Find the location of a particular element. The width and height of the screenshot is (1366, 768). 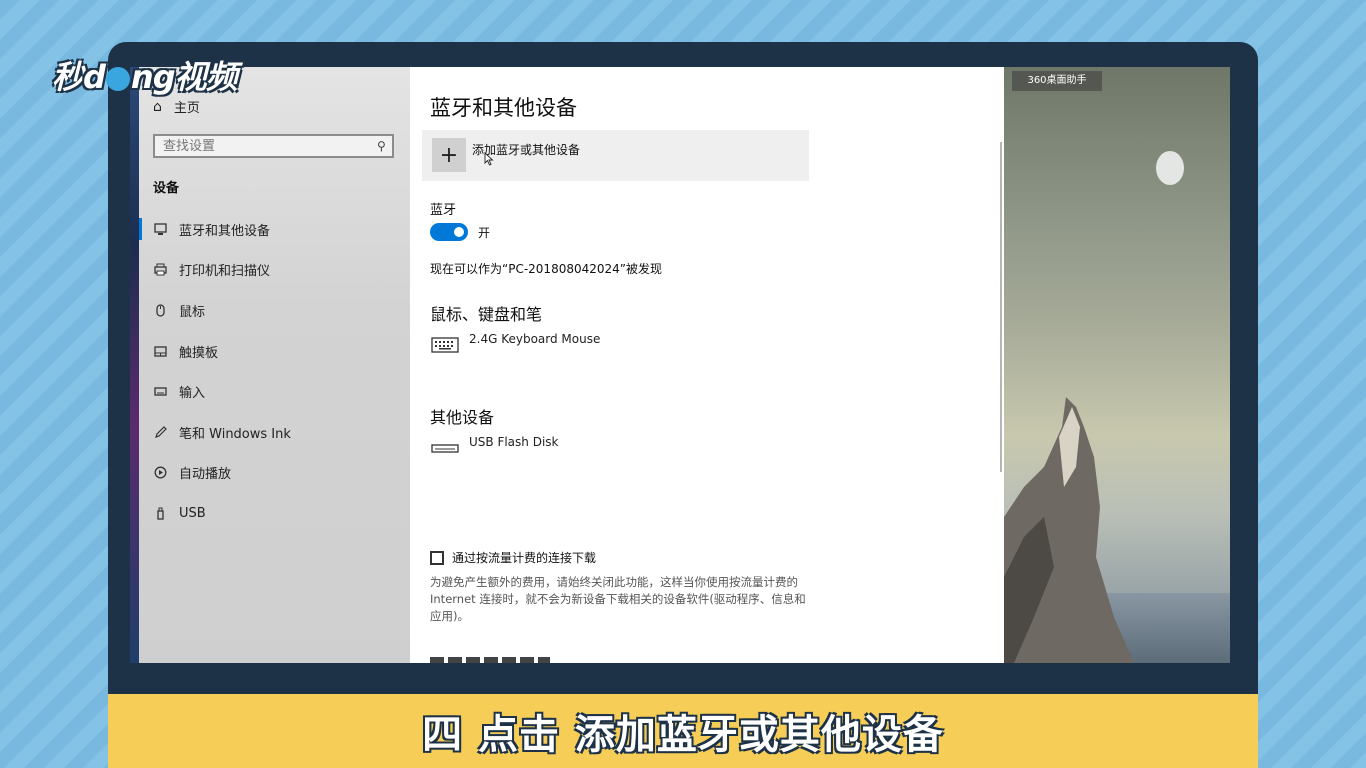

sidebar-item-bluetooth: 蓝牙和其他设备 is located at coordinates (274, 229).